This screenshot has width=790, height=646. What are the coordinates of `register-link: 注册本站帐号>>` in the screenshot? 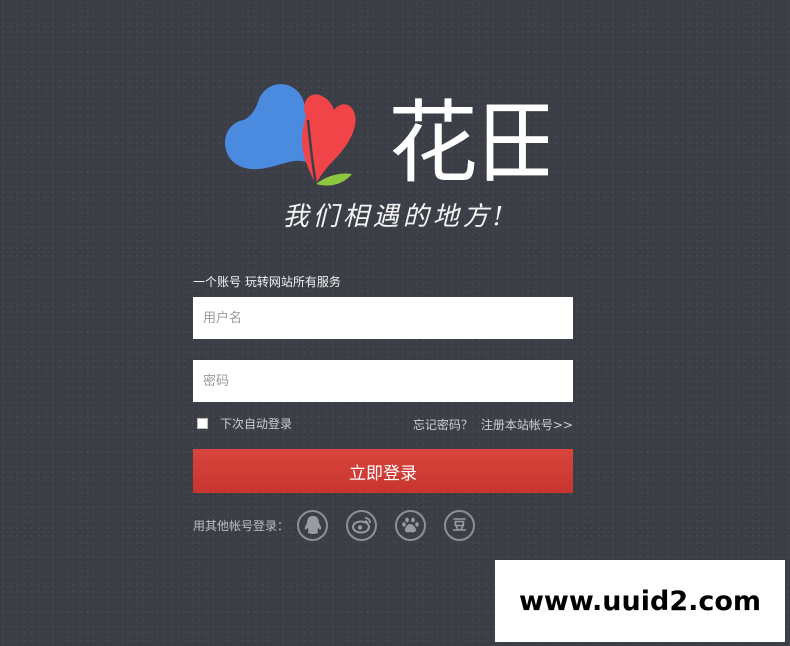 It's located at (527, 425).